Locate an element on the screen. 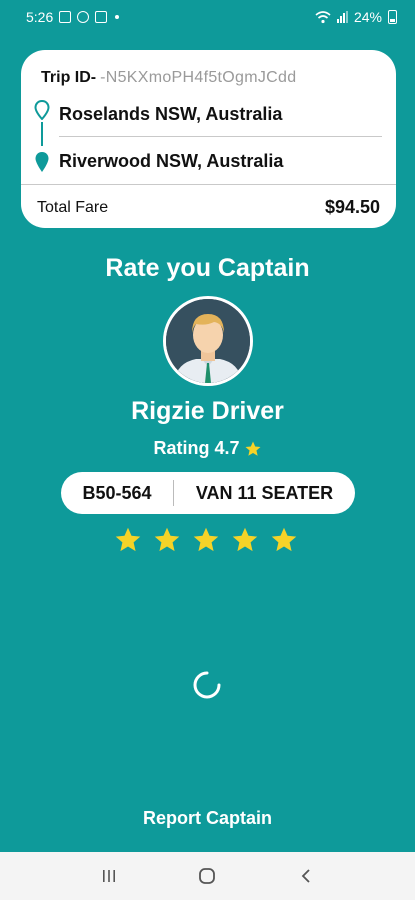 The height and width of the screenshot is (900, 415). status-left: 5:26 is located at coordinates (73, 17).